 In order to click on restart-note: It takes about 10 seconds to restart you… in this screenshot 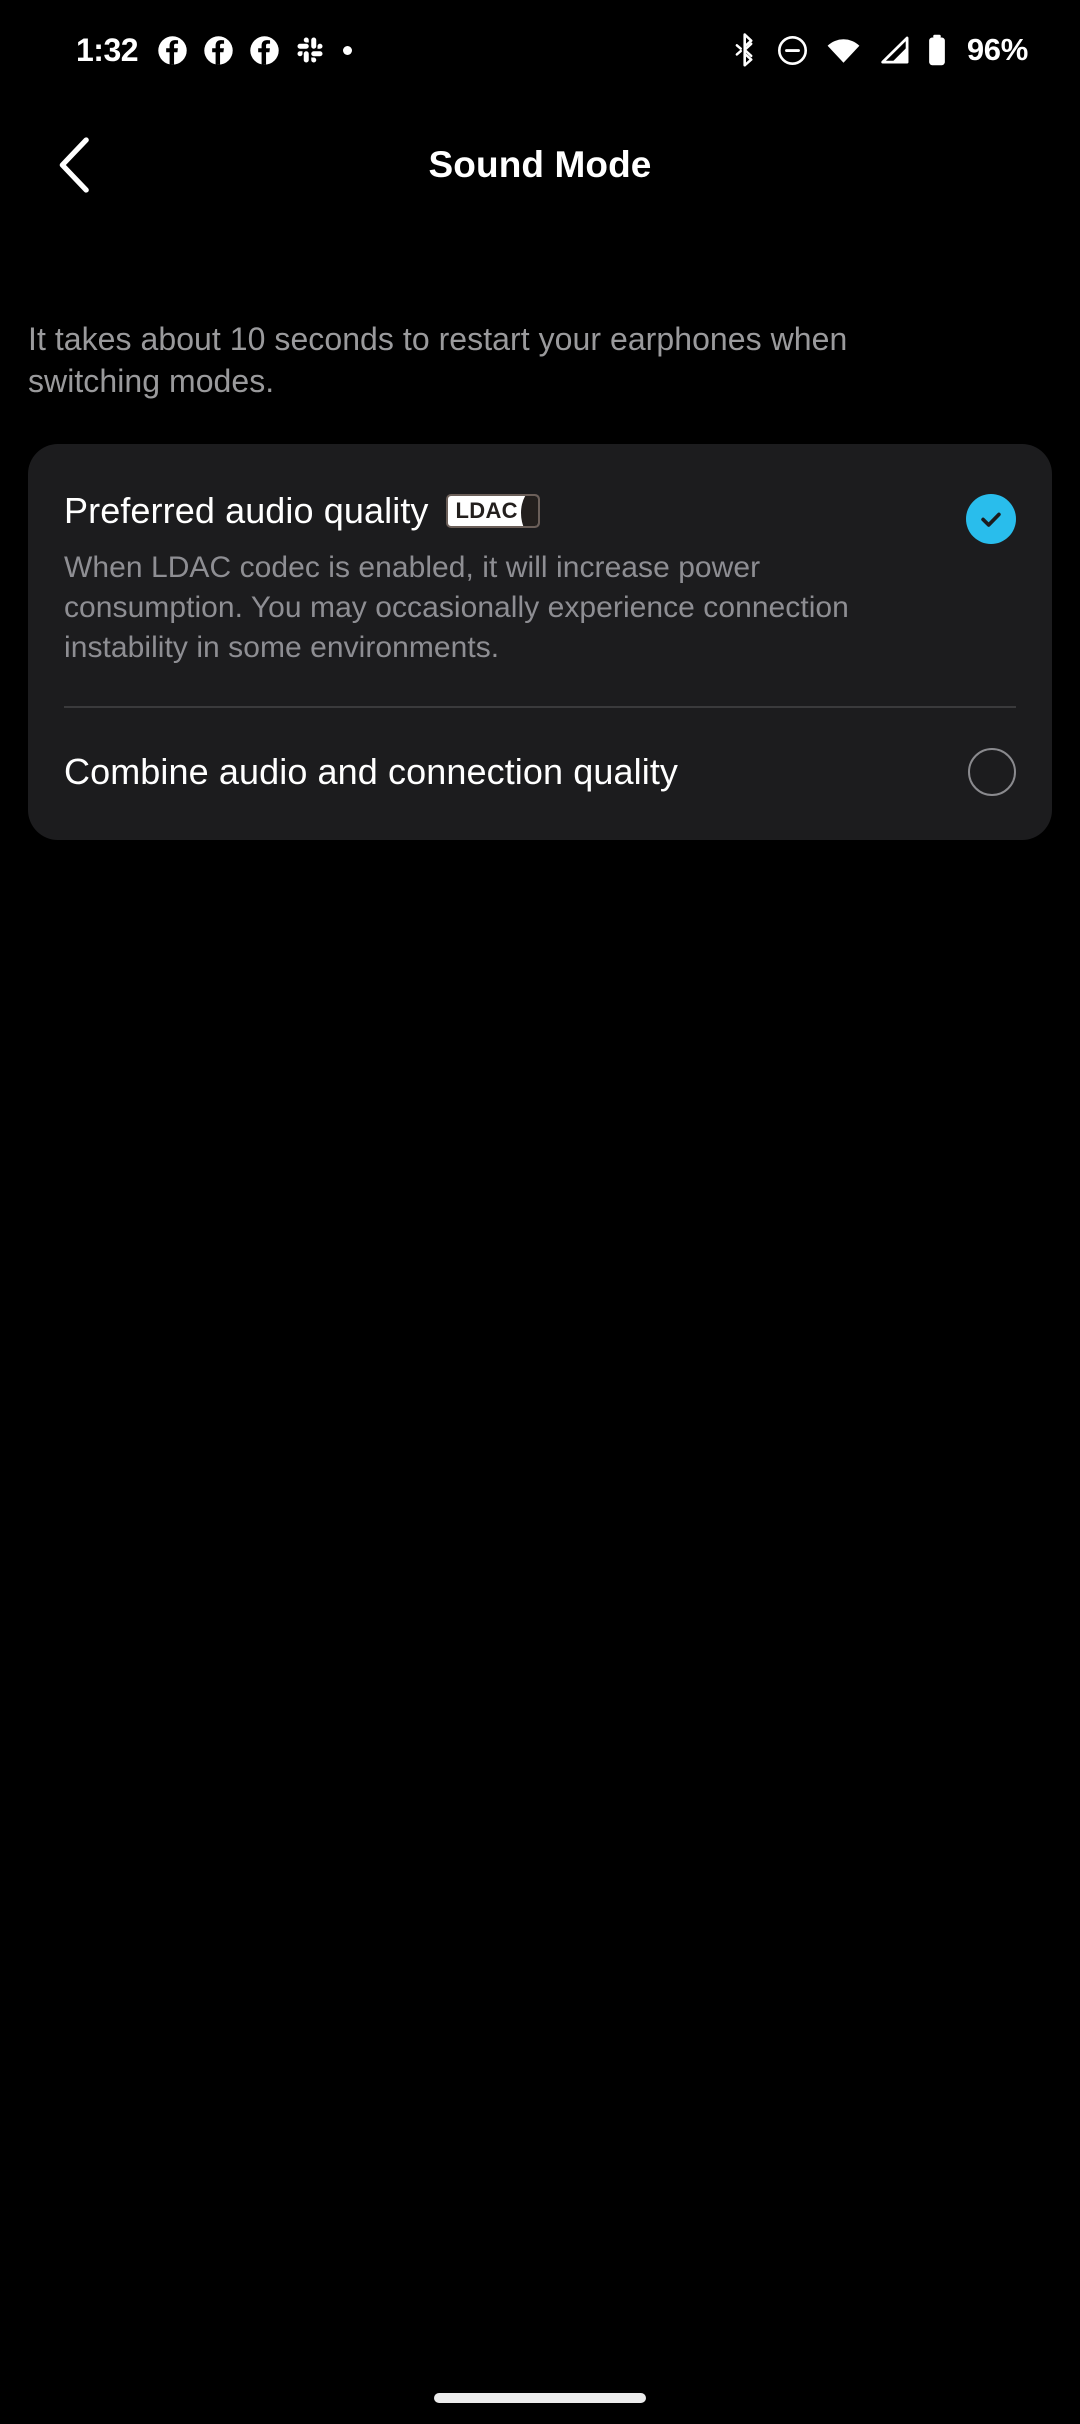, I will do `click(438, 360)`.